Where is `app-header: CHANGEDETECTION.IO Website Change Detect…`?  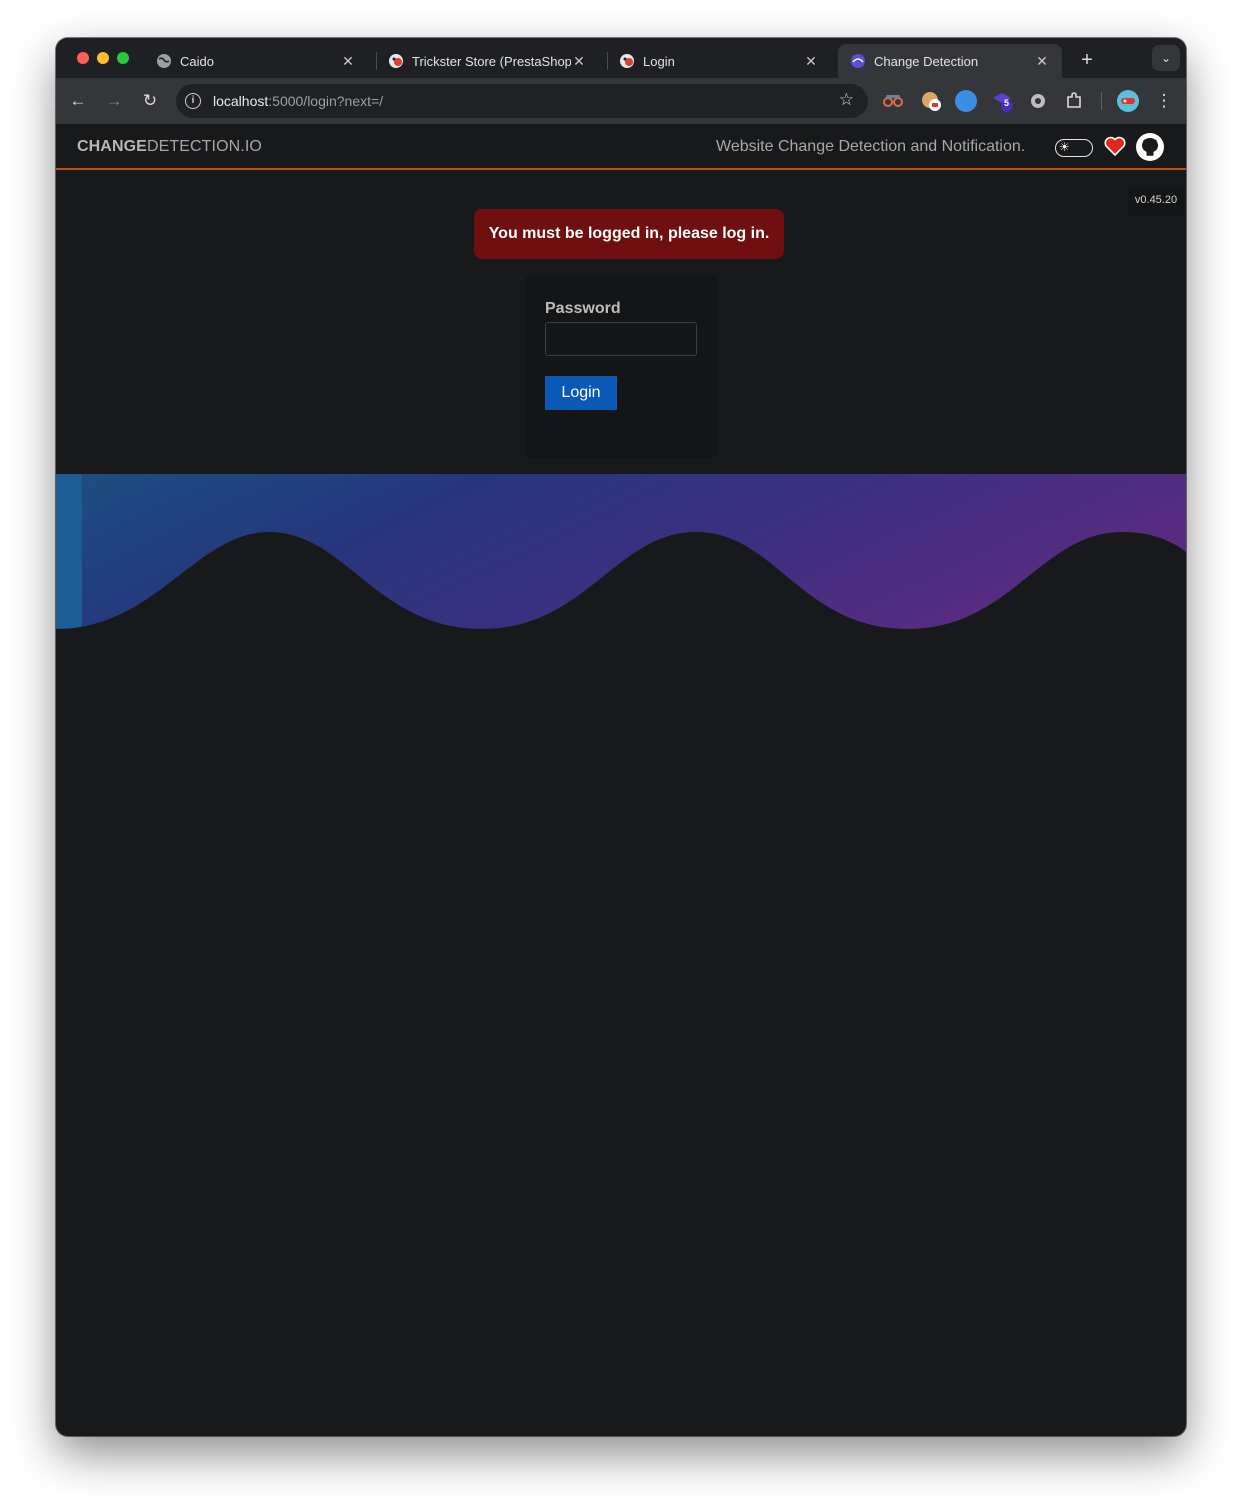
app-header: CHANGEDETECTION.IO Website Change Detect… is located at coordinates (621, 147).